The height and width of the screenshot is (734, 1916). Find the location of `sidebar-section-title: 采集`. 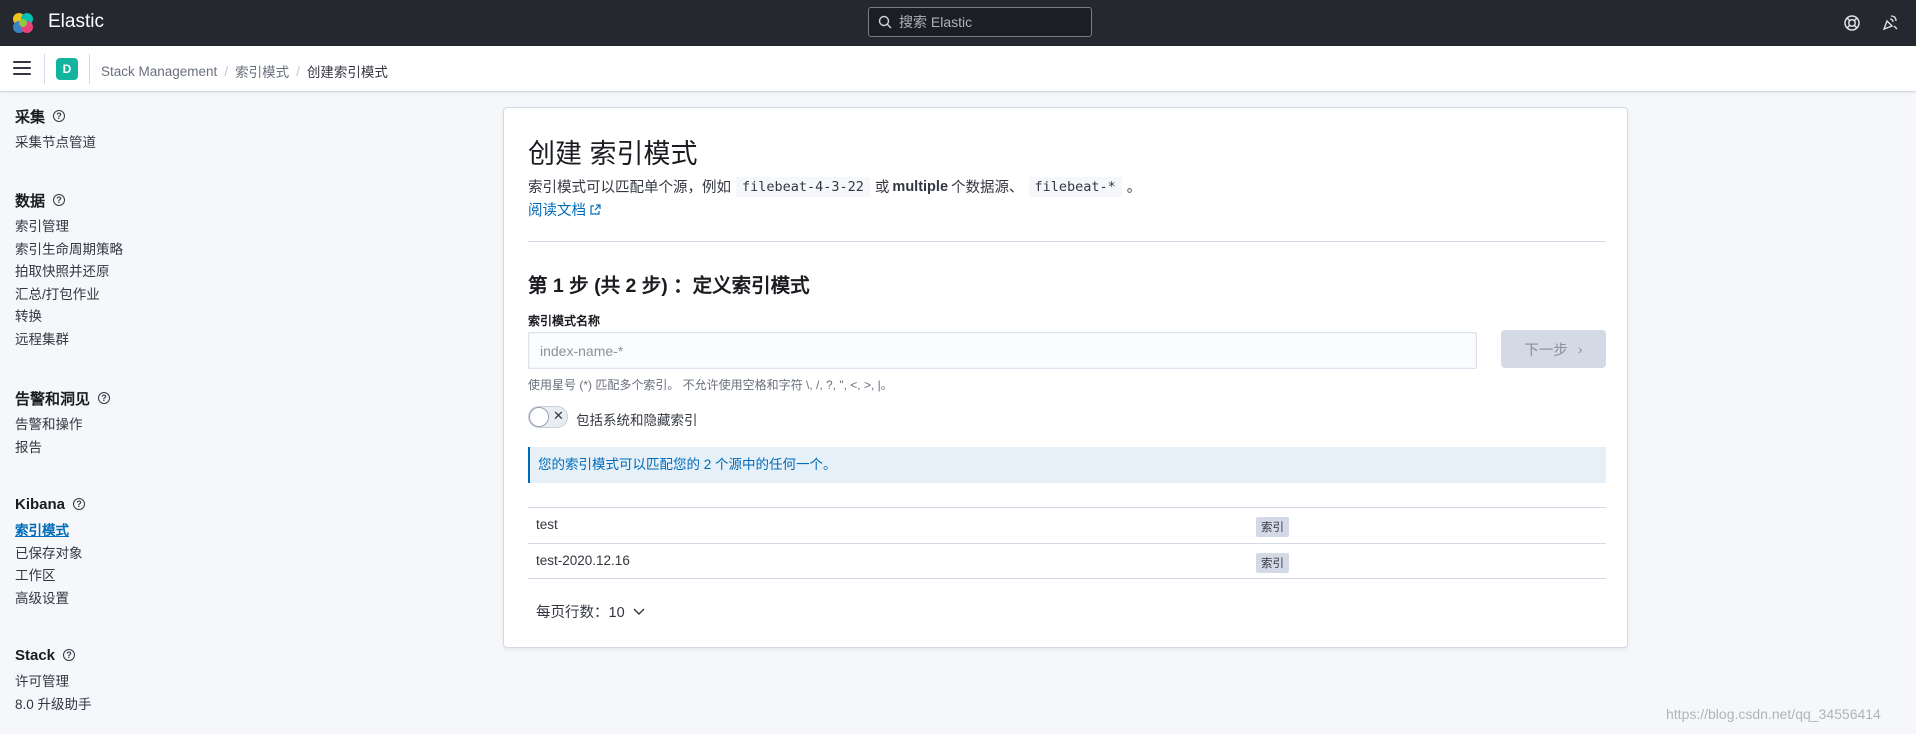

sidebar-section-title: 采集 is located at coordinates (30, 117).